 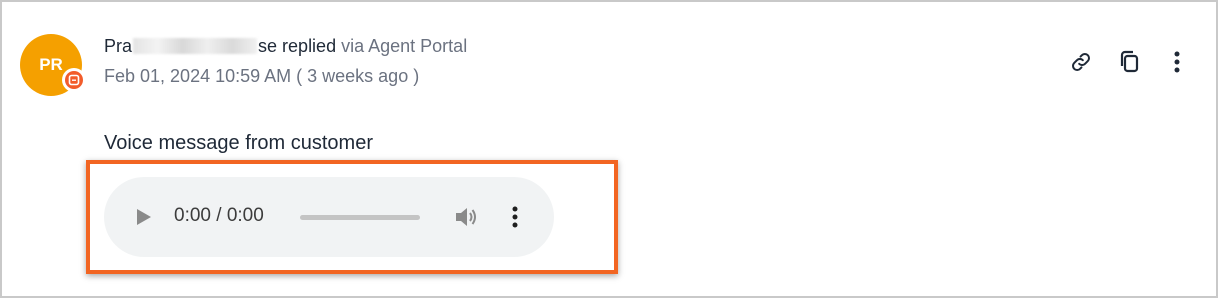 I want to click on agent-portal-icon, so click(x=74, y=80).